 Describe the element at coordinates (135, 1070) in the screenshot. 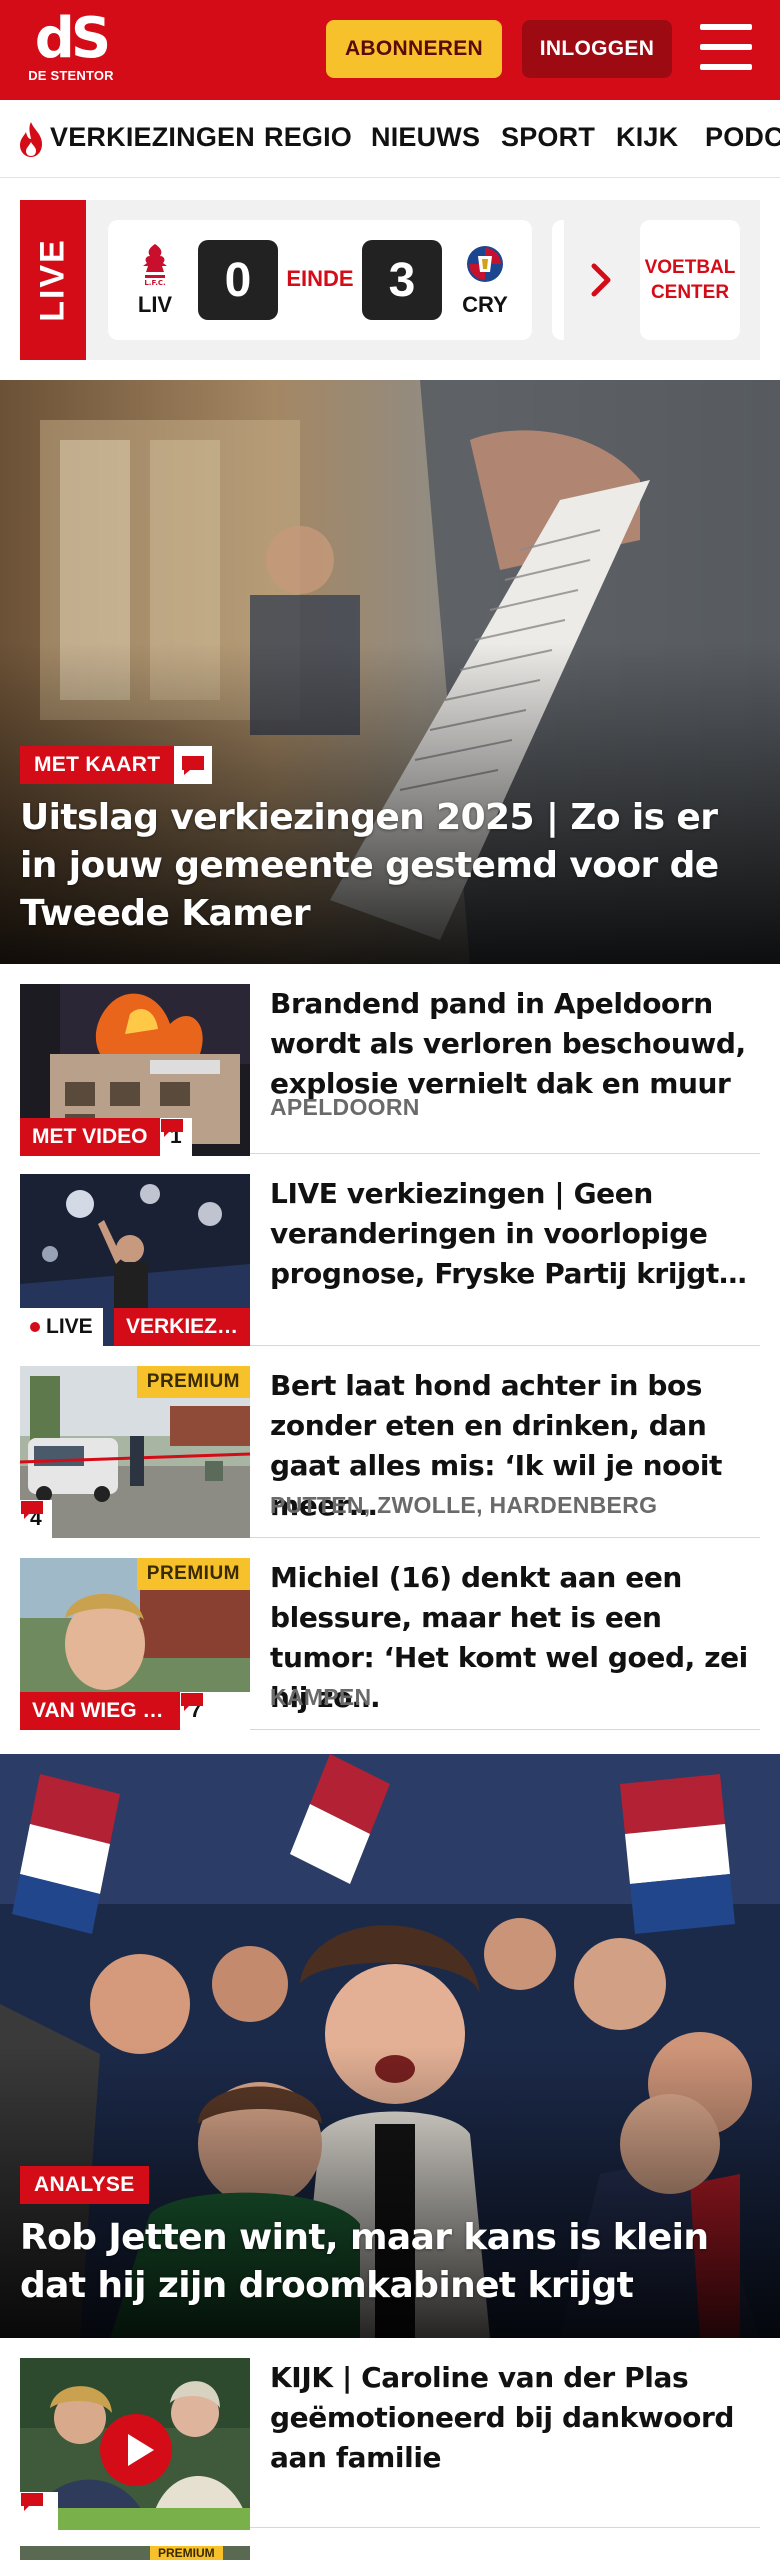

I see `article-thumbnail: MET VIDEO 1` at that location.